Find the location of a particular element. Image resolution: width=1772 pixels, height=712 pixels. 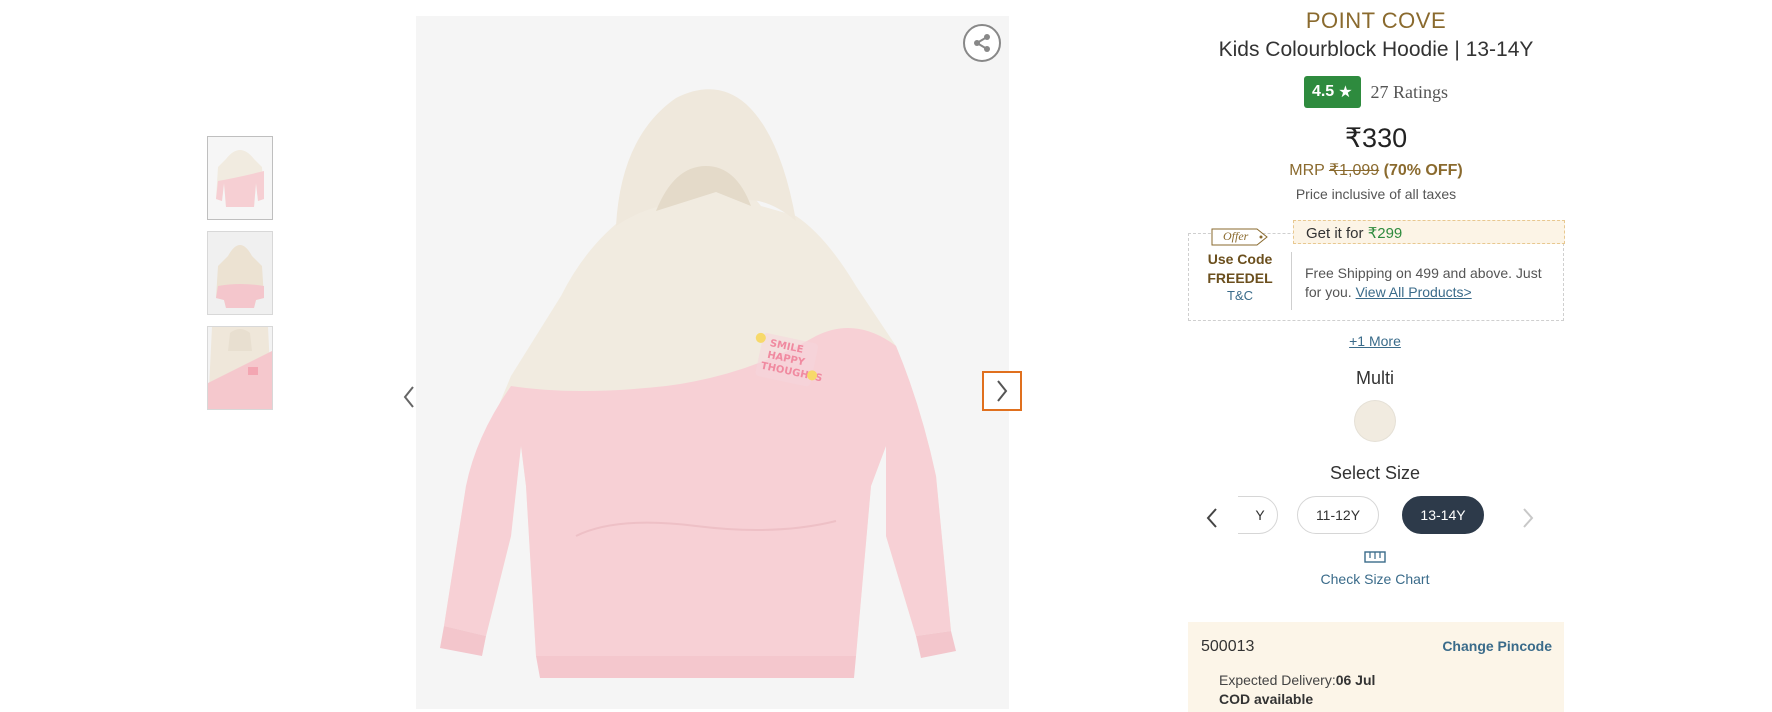

thumbnail-back is located at coordinates (240, 273).